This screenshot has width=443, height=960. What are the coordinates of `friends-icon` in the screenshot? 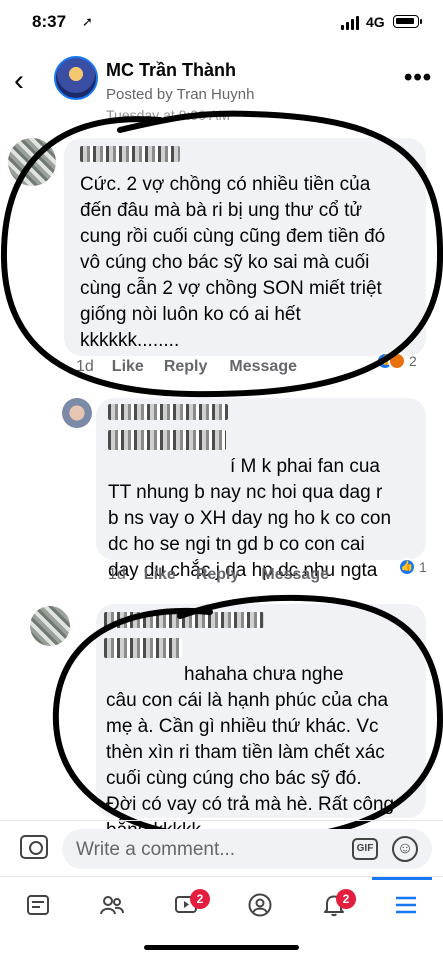 It's located at (112, 905).